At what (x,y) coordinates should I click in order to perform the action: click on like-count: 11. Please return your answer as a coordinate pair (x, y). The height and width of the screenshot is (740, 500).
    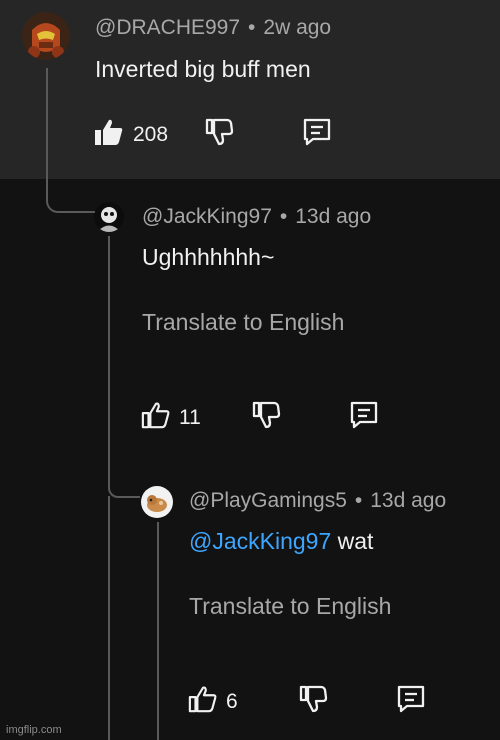
    Looking at the image, I should click on (190, 417).